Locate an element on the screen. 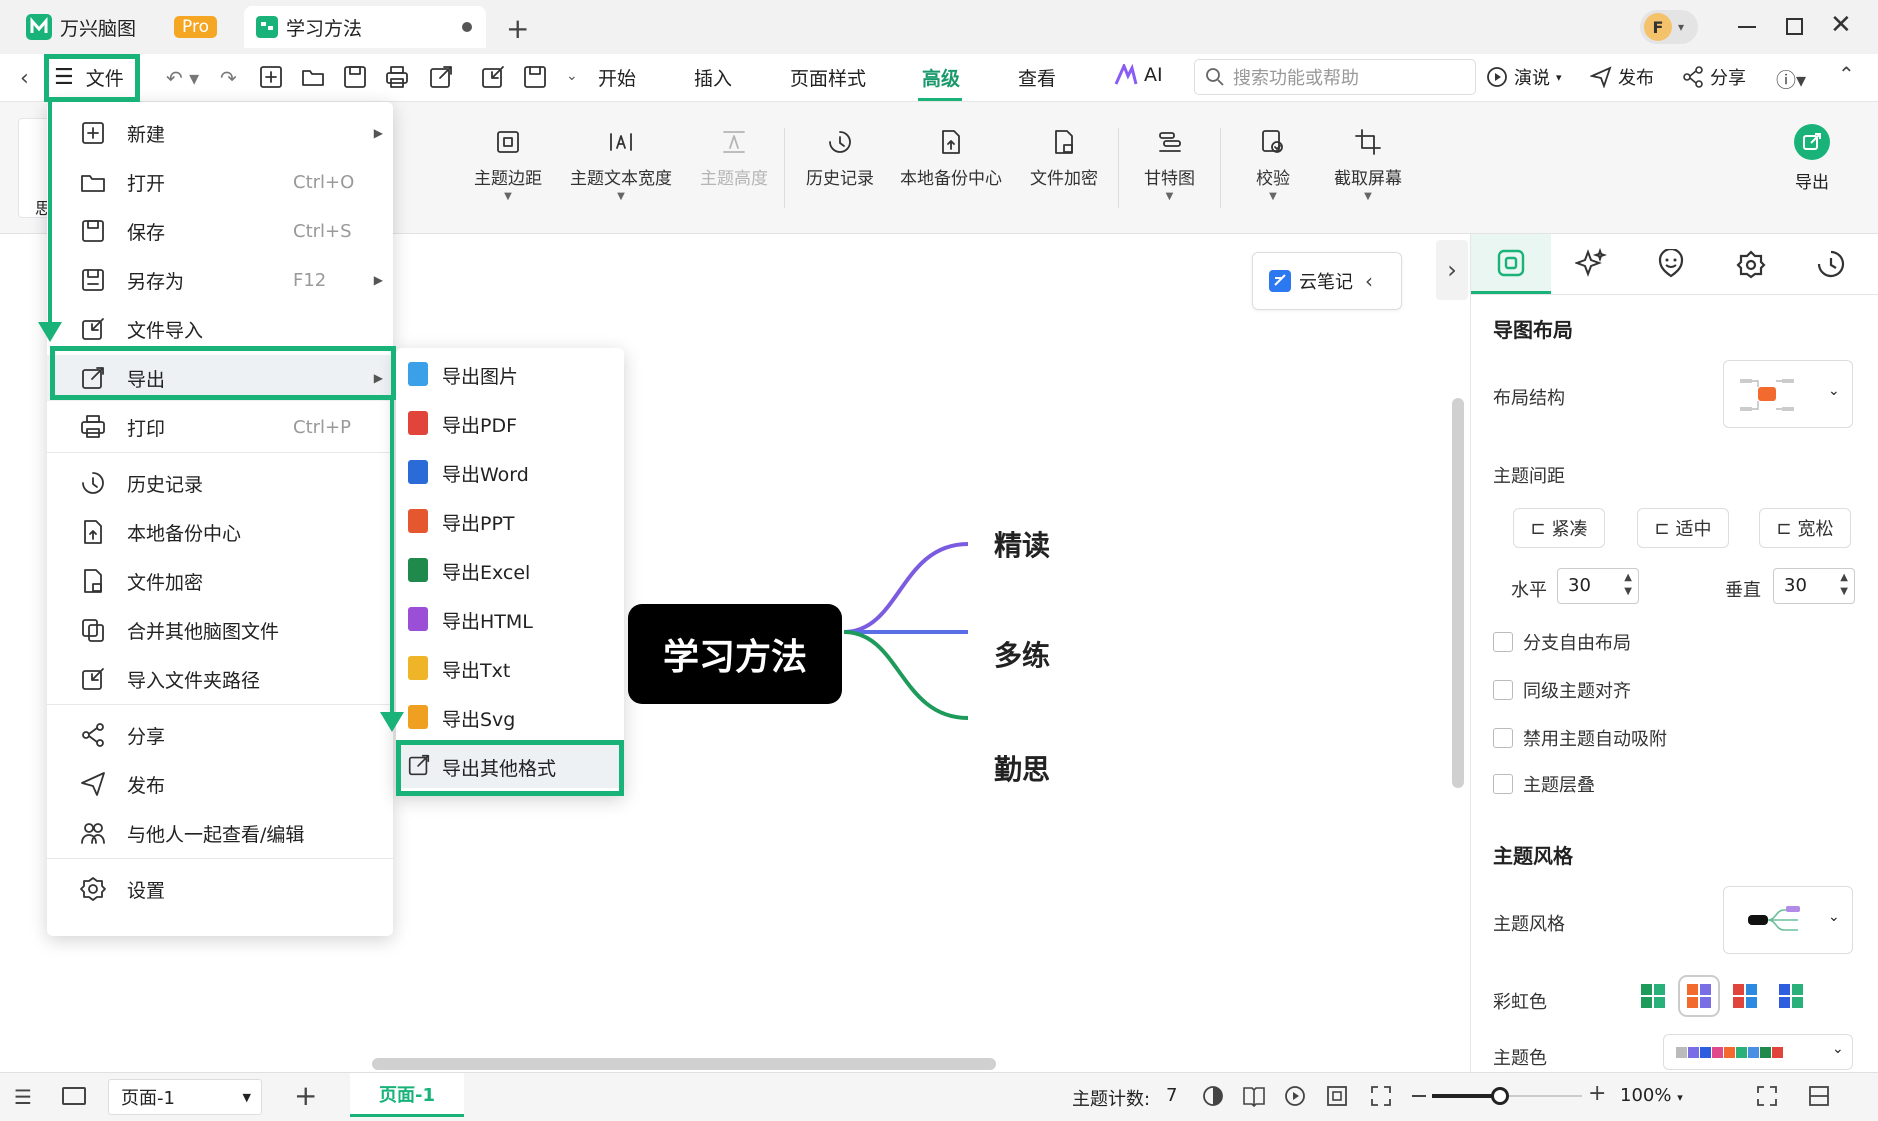 The image size is (1878, 1121). doc-tab: 学习方法 is located at coordinates (365, 27).